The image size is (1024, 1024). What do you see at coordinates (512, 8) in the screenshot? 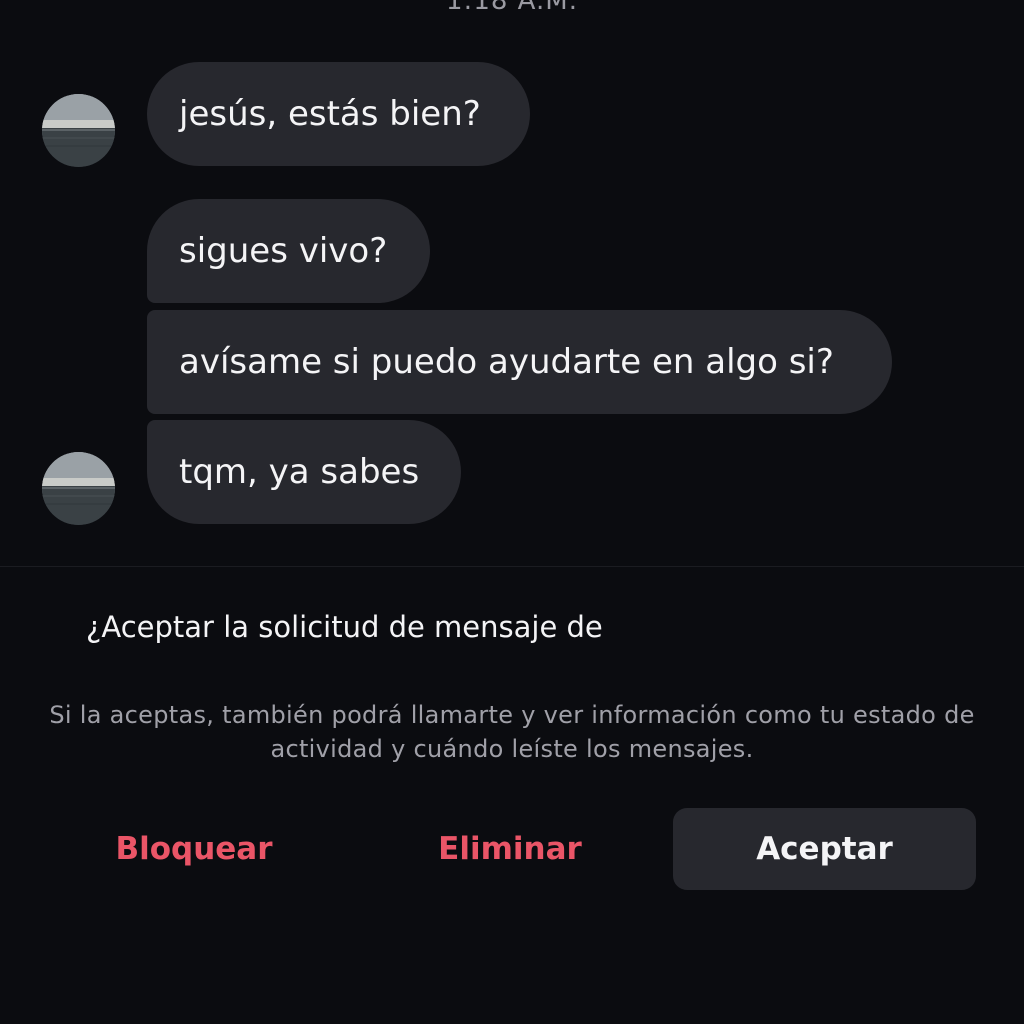
I see `message-timestamp: 1:18 A.M.` at bounding box center [512, 8].